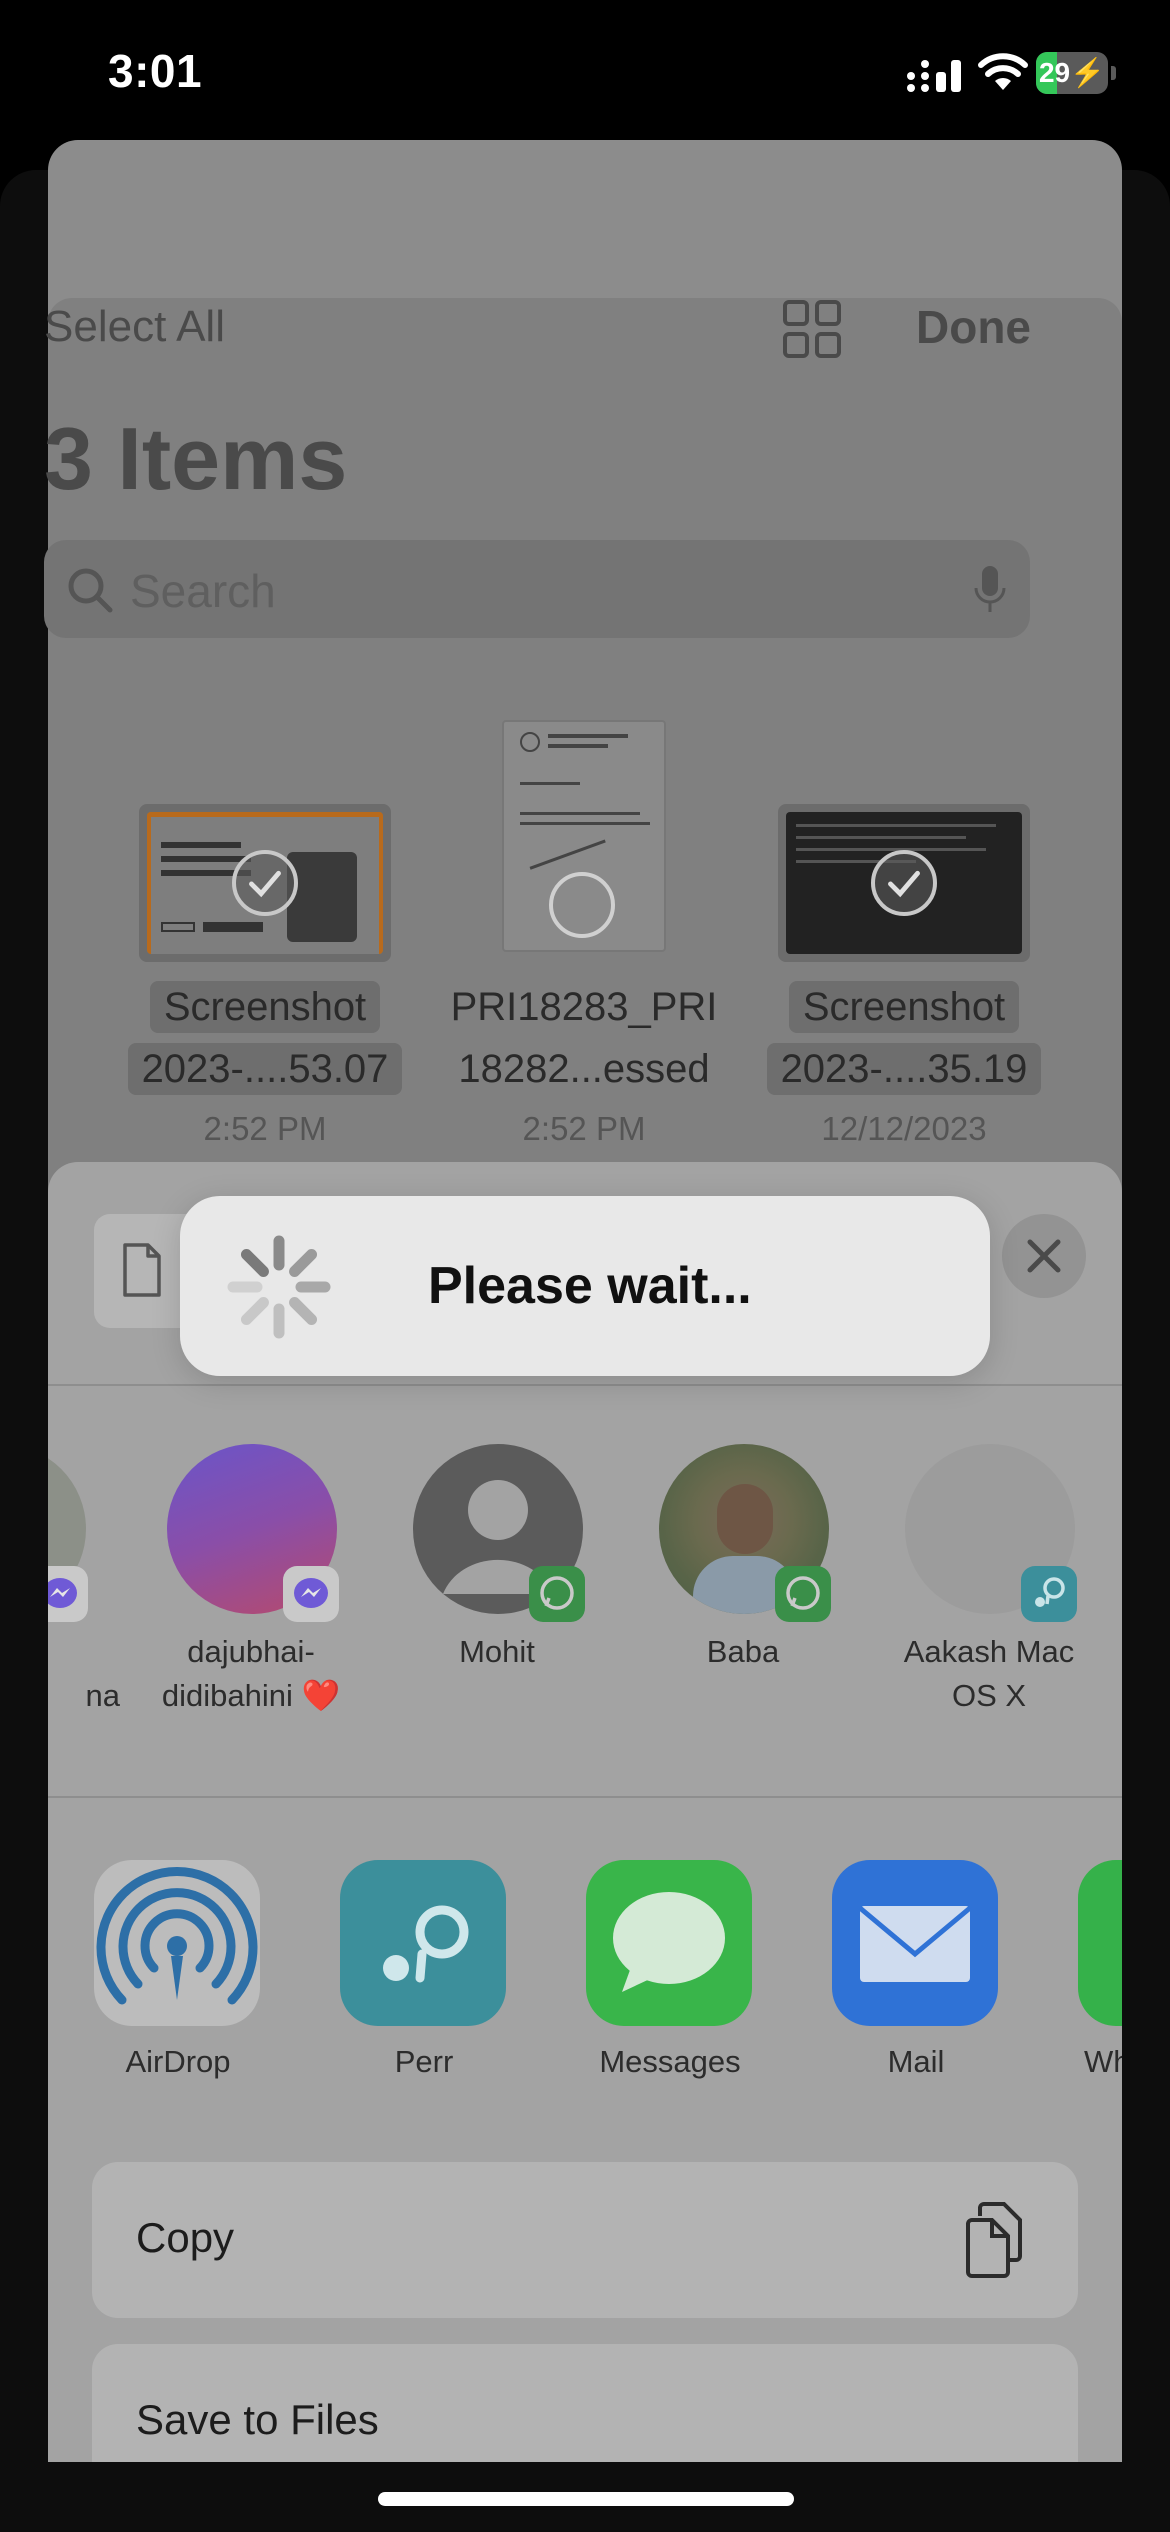 Image resolution: width=1170 pixels, height=2532 pixels. What do you see at coordinates (424, 2061) in the screenshot?
I see `app-label: Perr` at bounding box center [424, 2061].